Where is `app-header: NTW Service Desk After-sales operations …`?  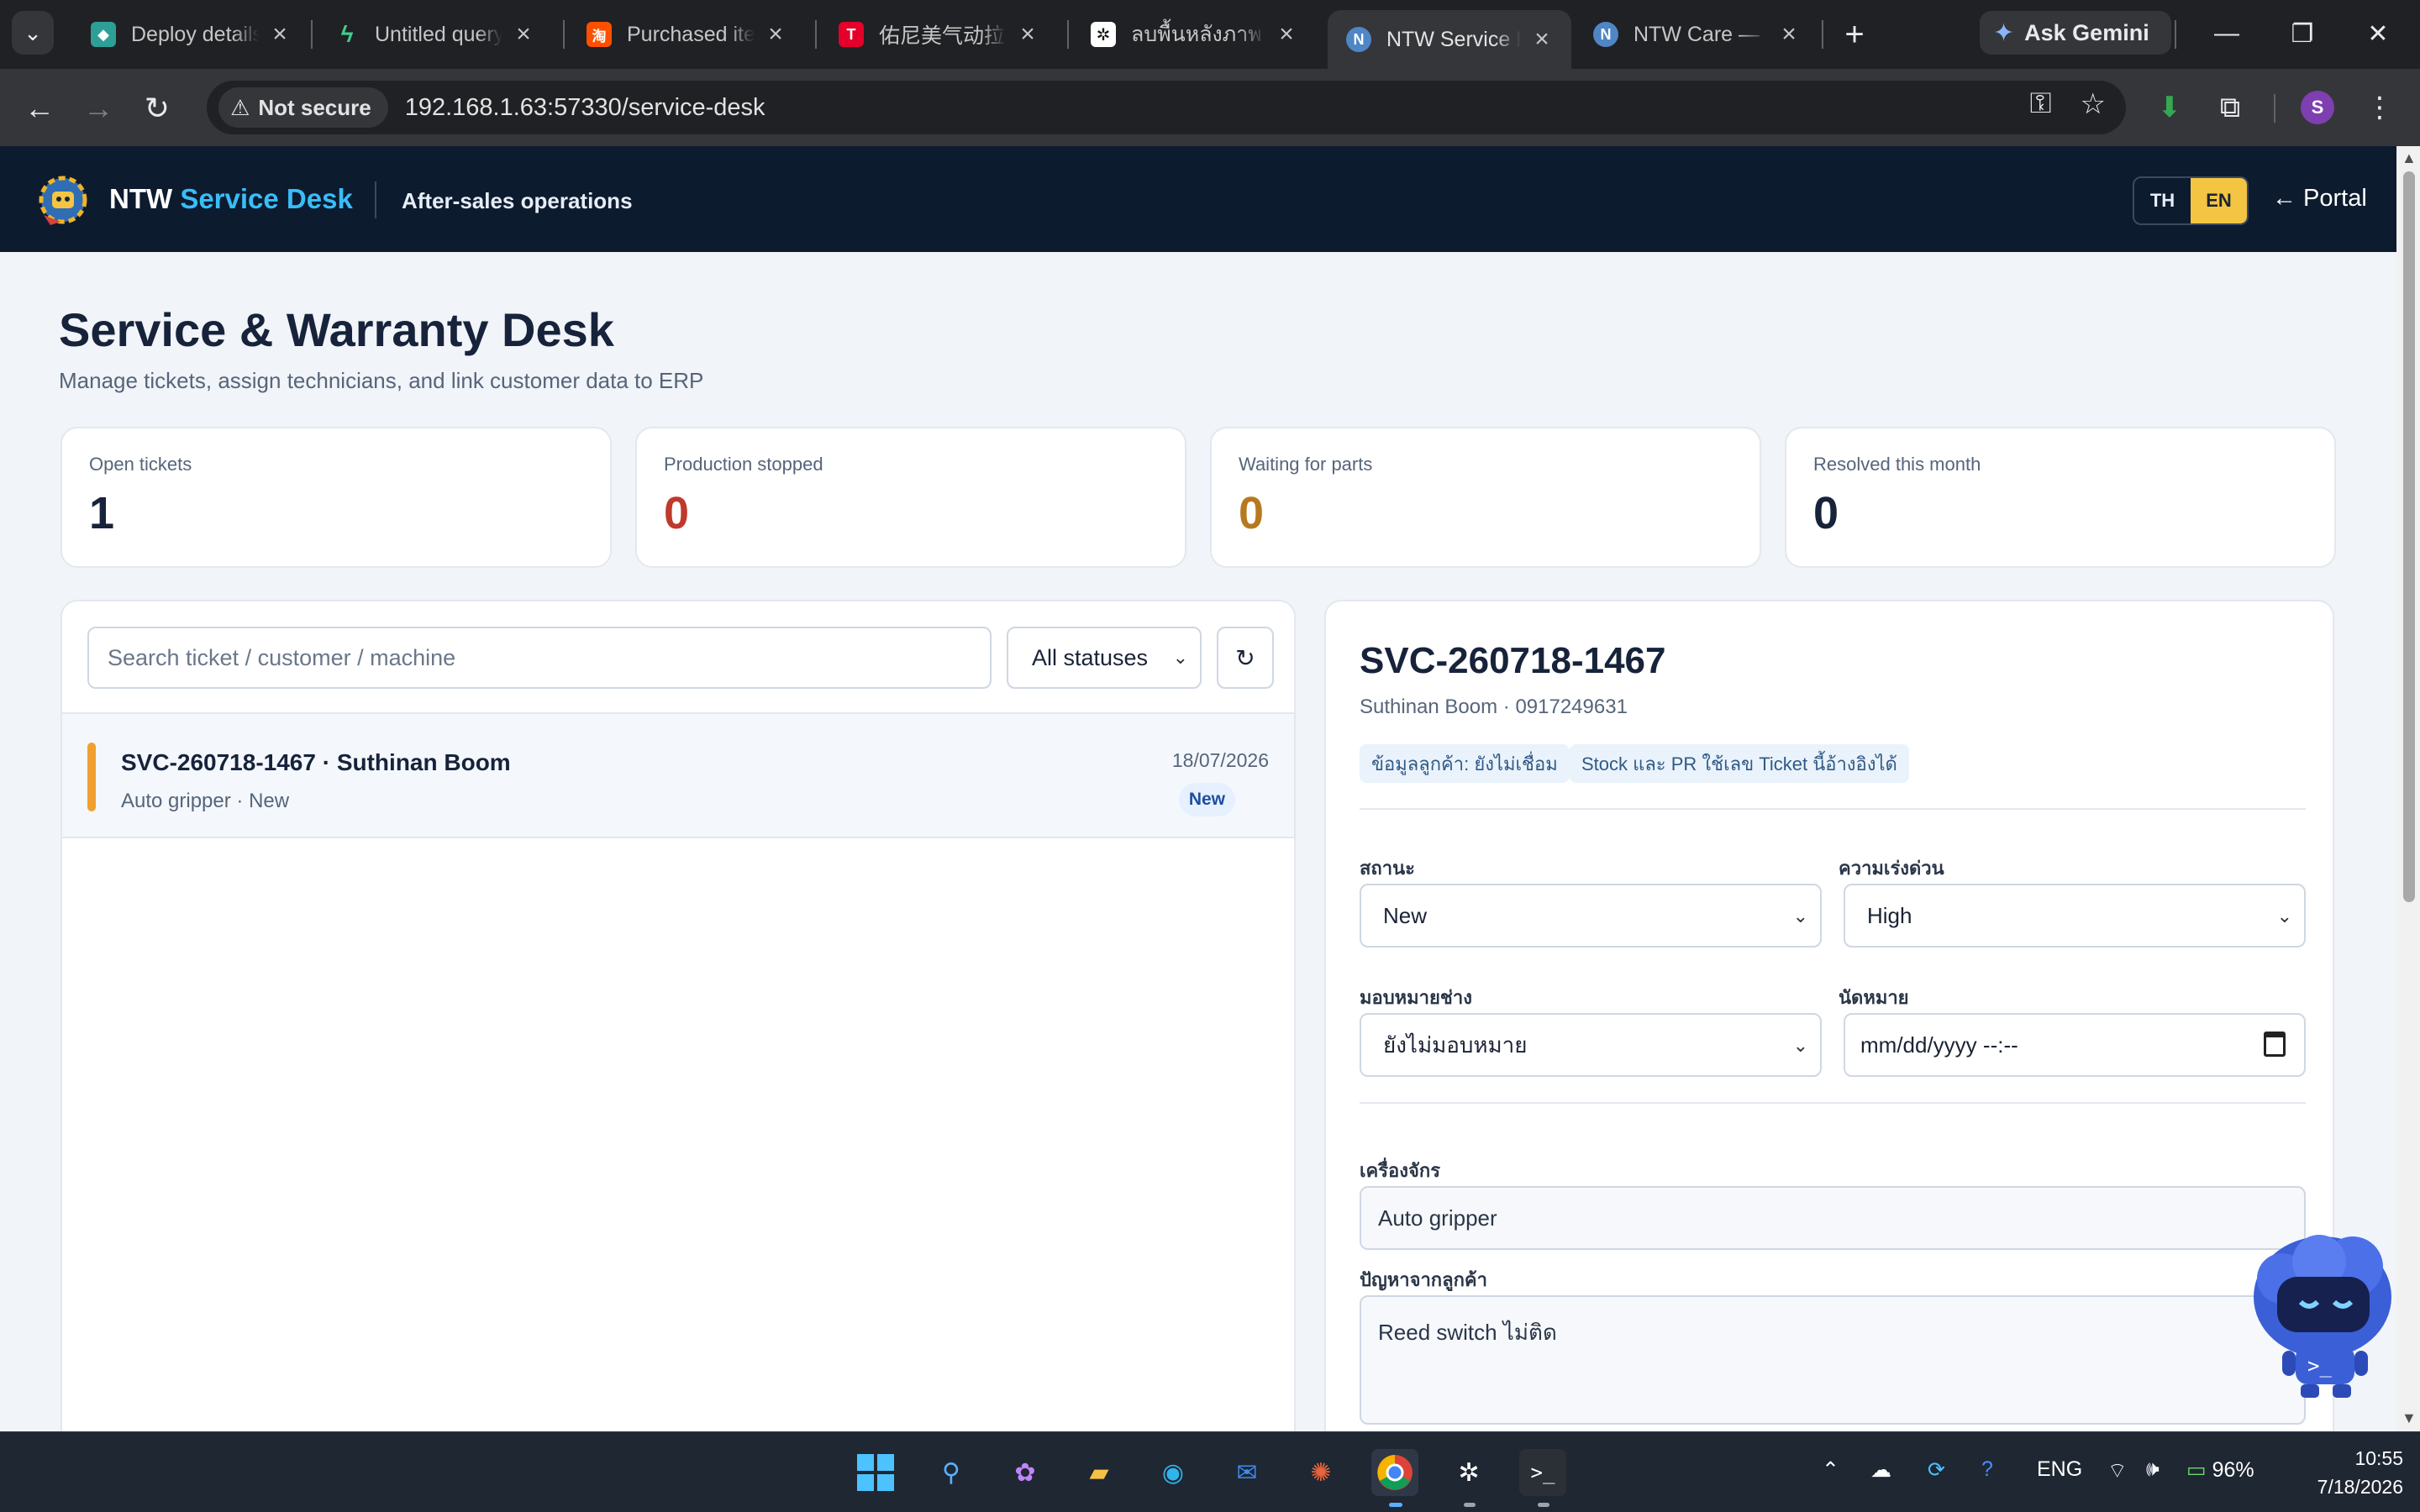 app-header: NTW Service Desk After-sales operations … is located at coordinates (1198, 199).